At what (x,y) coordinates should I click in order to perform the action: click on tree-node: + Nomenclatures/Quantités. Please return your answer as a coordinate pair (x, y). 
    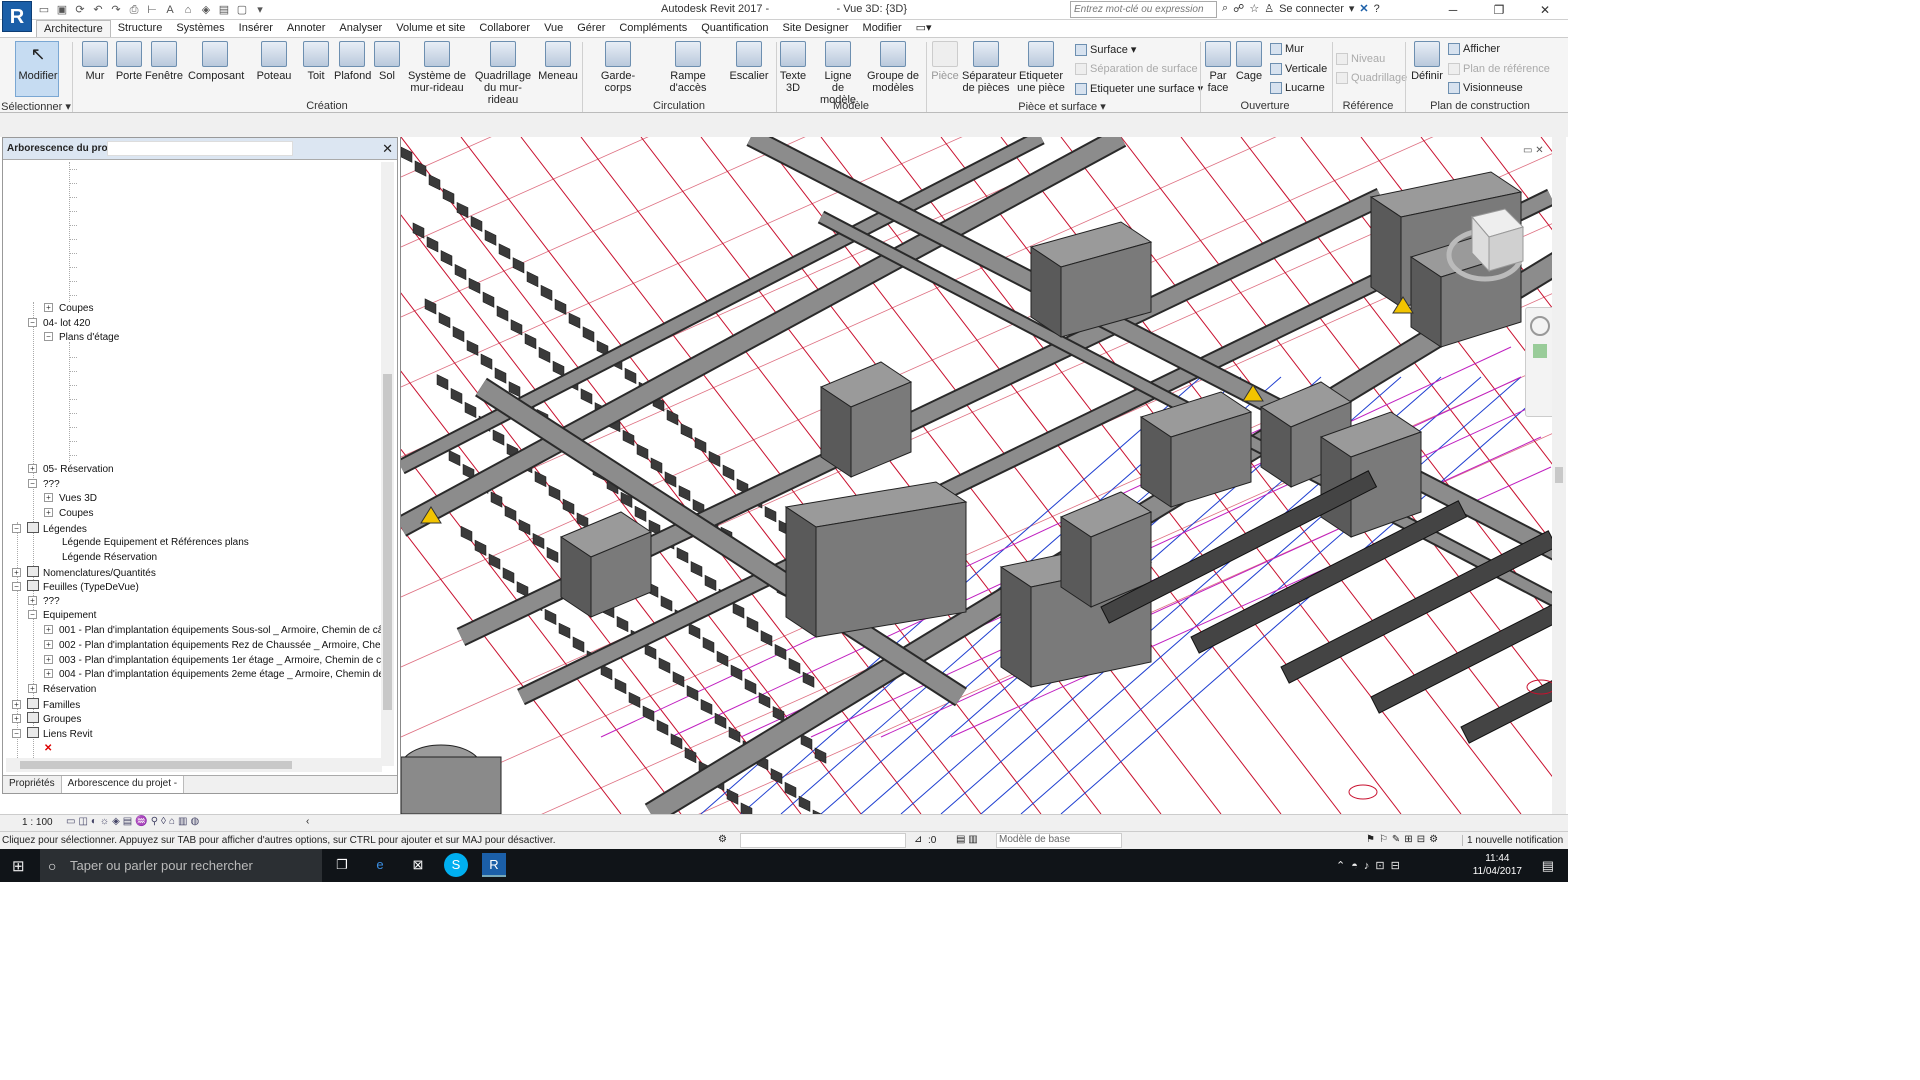
    Looking at the image, I should click on (84, 573).